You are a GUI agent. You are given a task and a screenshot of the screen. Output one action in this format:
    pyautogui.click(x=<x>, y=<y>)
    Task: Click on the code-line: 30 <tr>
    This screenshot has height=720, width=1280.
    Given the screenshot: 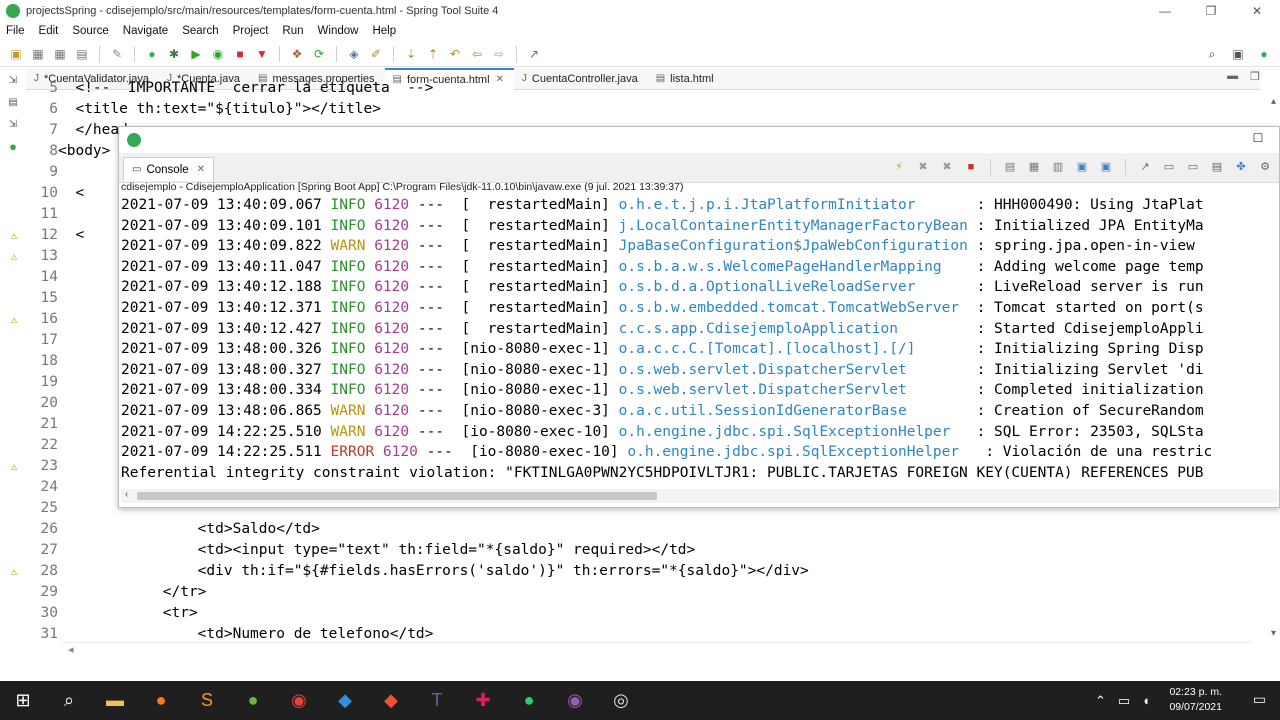 What is the action you would take?
    pyautogui.click(x=112, y=613)
    